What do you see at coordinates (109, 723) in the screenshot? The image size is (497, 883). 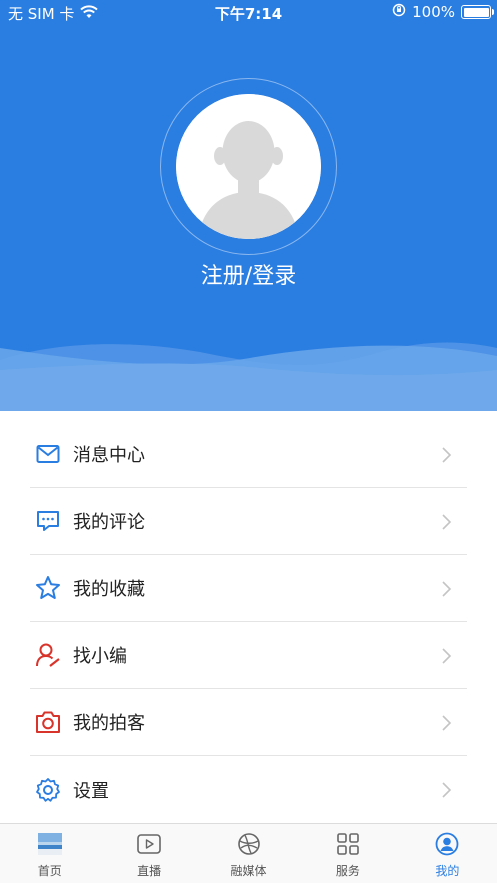 I see `menu-item-label: 我的拍客` at bounding box center [109, 723].